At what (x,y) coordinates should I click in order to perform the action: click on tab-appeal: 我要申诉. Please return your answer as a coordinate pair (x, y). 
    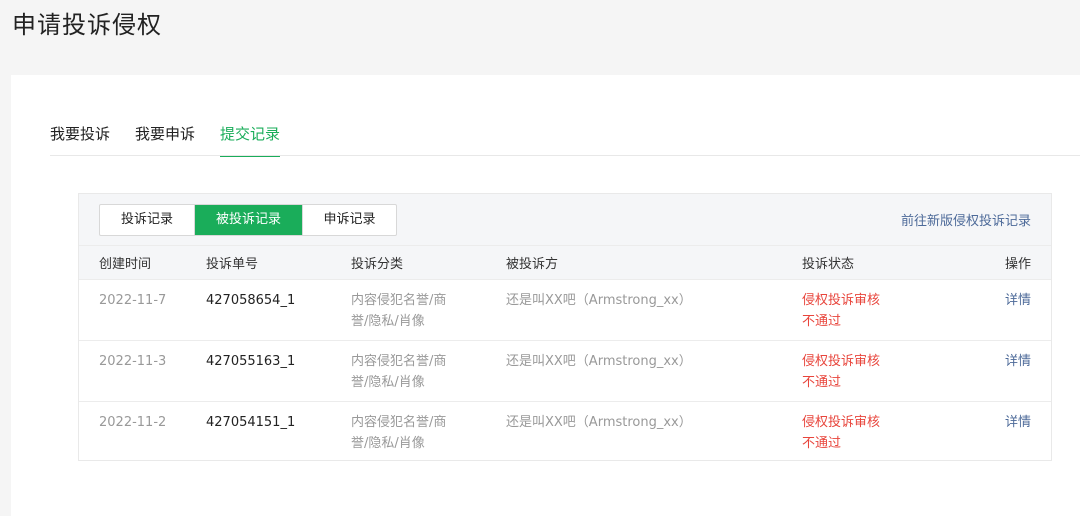
    Looking at the image, I should click on (165, 139).